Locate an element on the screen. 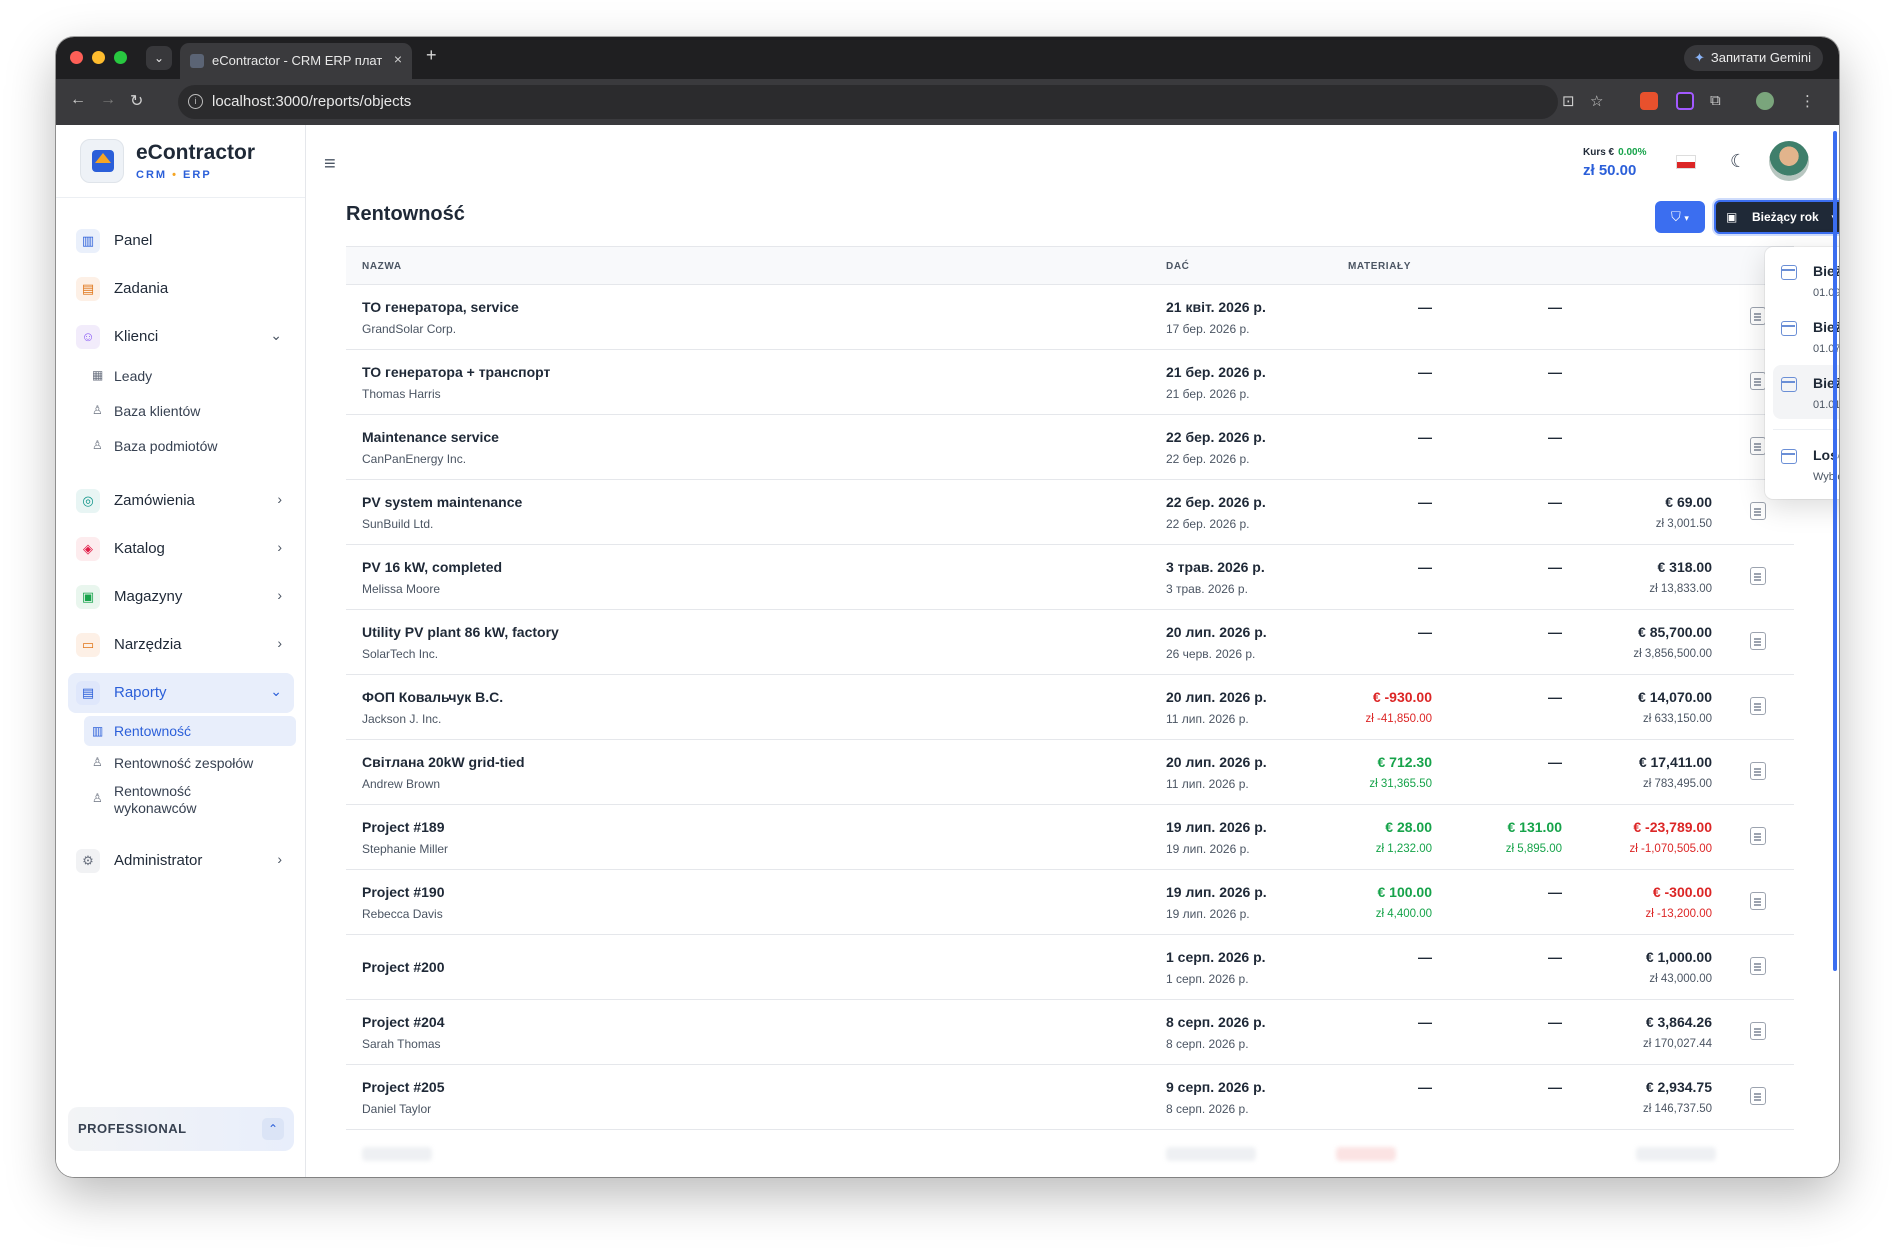  row-name: PV 16 kW, completed is located at coordinates (432, 567).